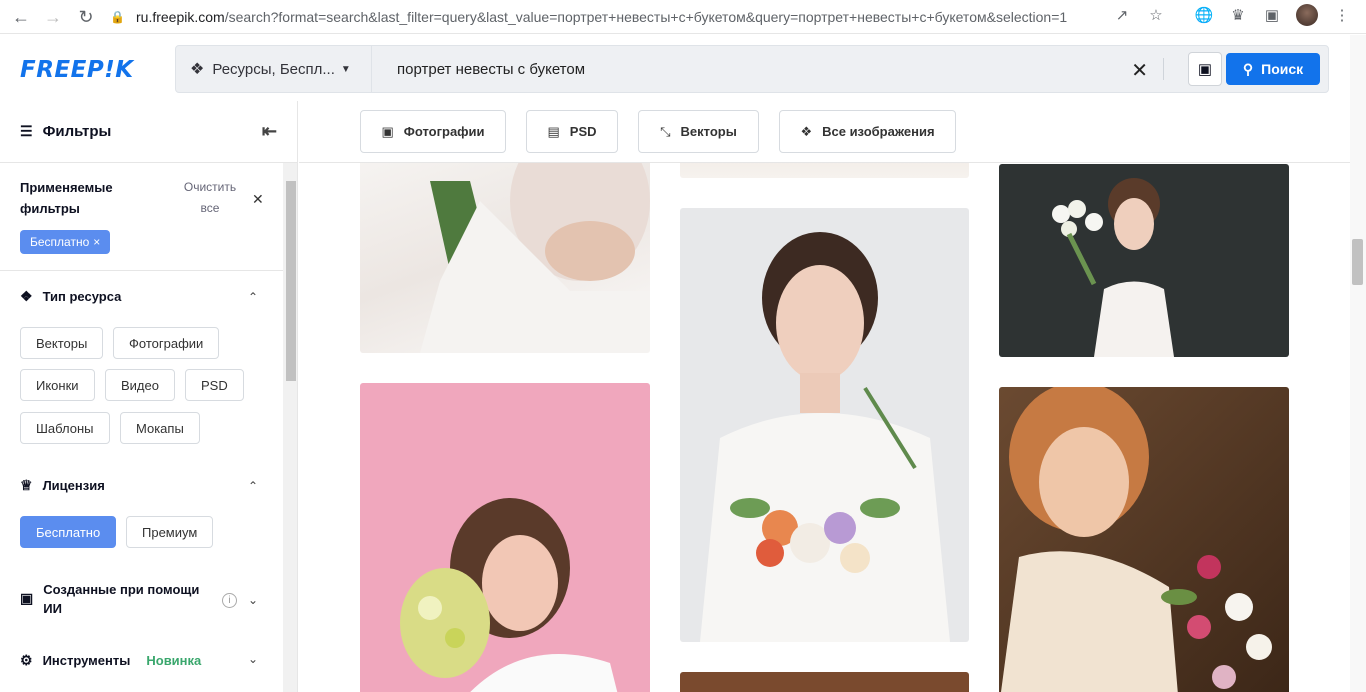 Image resolution: width=1366 pixels, height=692 pixels. I want to click on page-scroll-thumb, so click(1357, 262).